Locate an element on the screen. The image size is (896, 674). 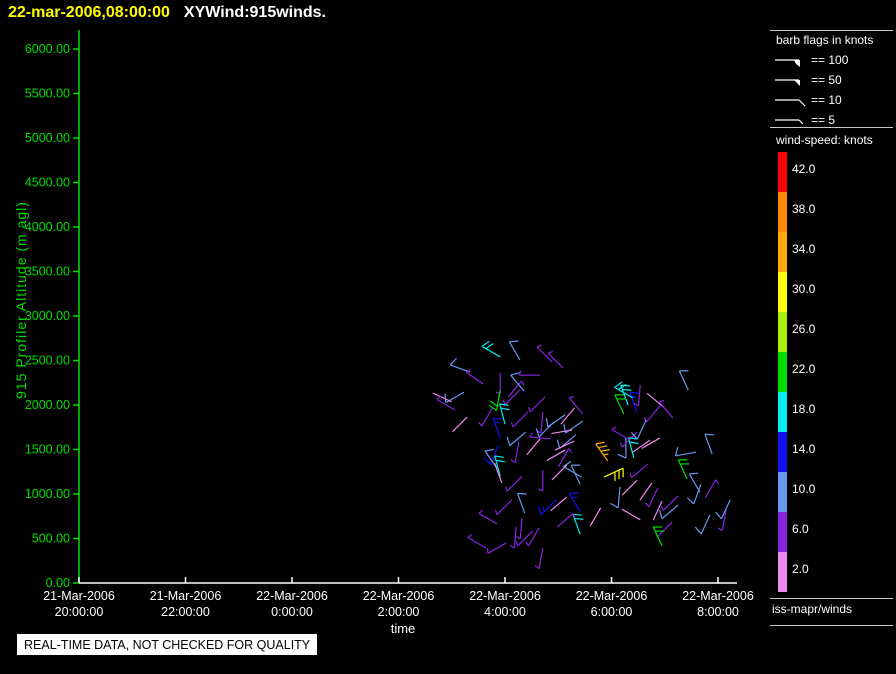
color-scale-entry: 22.0 is located at coordinates (835, 372).